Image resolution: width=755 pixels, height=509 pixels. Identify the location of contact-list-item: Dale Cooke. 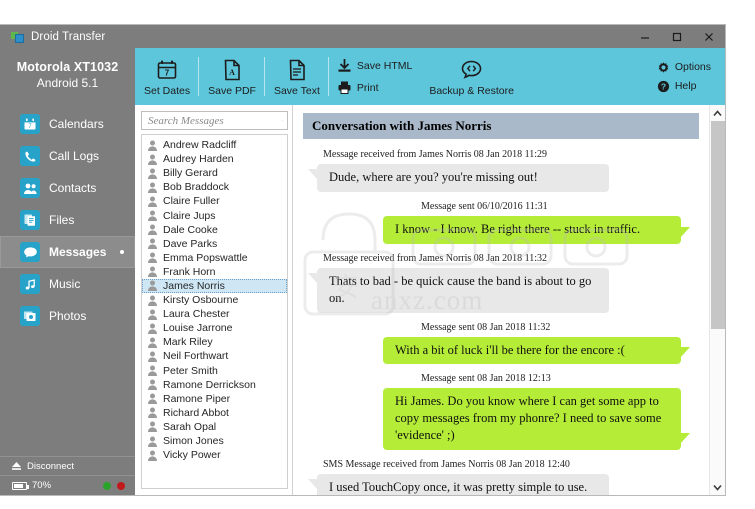
(214, 230).